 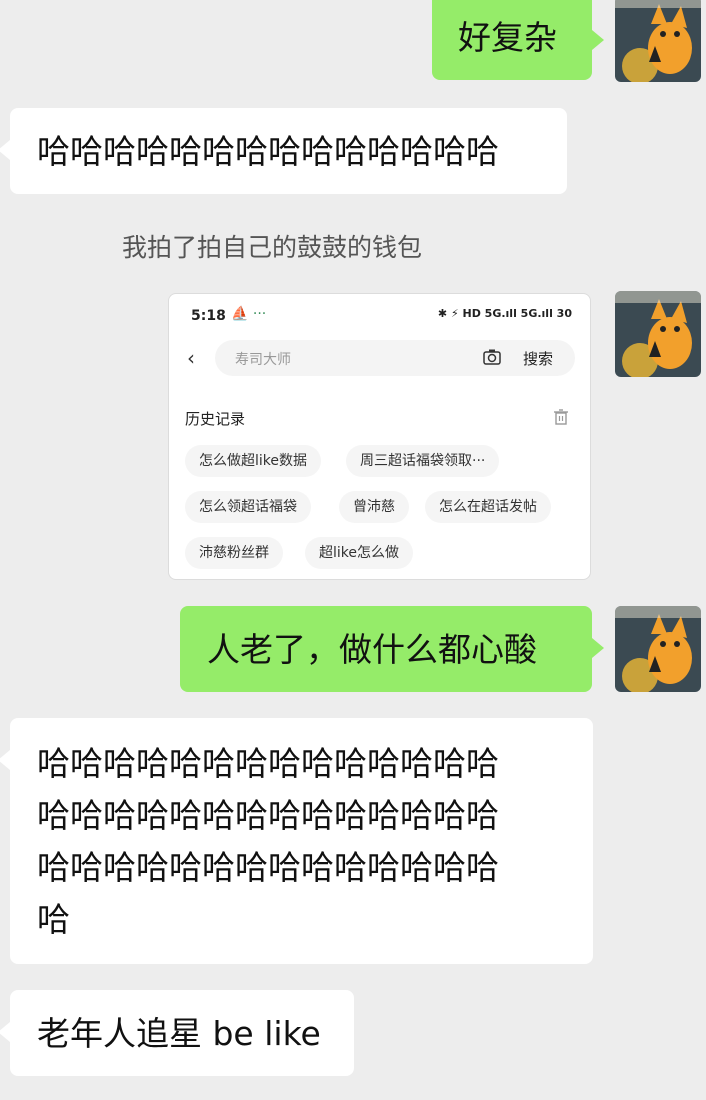 I want to click on message-text: 老年人追星 be like, so click(x=179, y=1033).